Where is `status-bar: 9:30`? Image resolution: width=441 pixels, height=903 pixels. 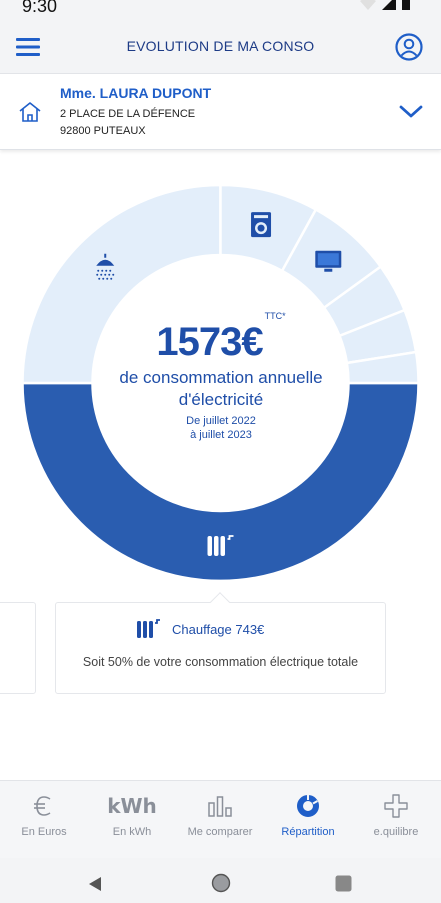
status-bar: 9:30 is located at coordinates (220, 10).